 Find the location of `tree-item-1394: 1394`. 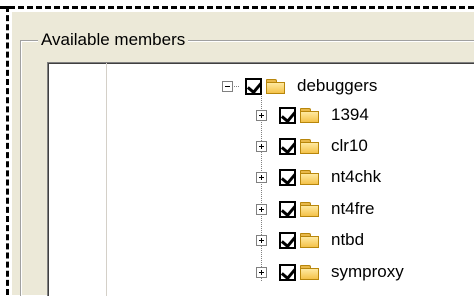

tree-item-1394: 1394 is located at coordinates (312, 115).